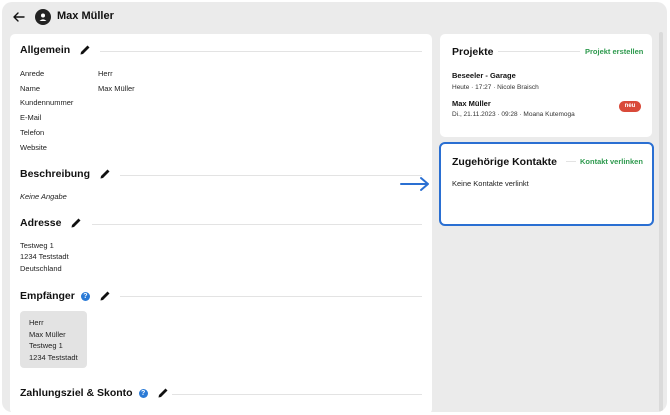  I want to click on contacts-empty-text: Keine Kontakte verlinkt, so click(490, 183).